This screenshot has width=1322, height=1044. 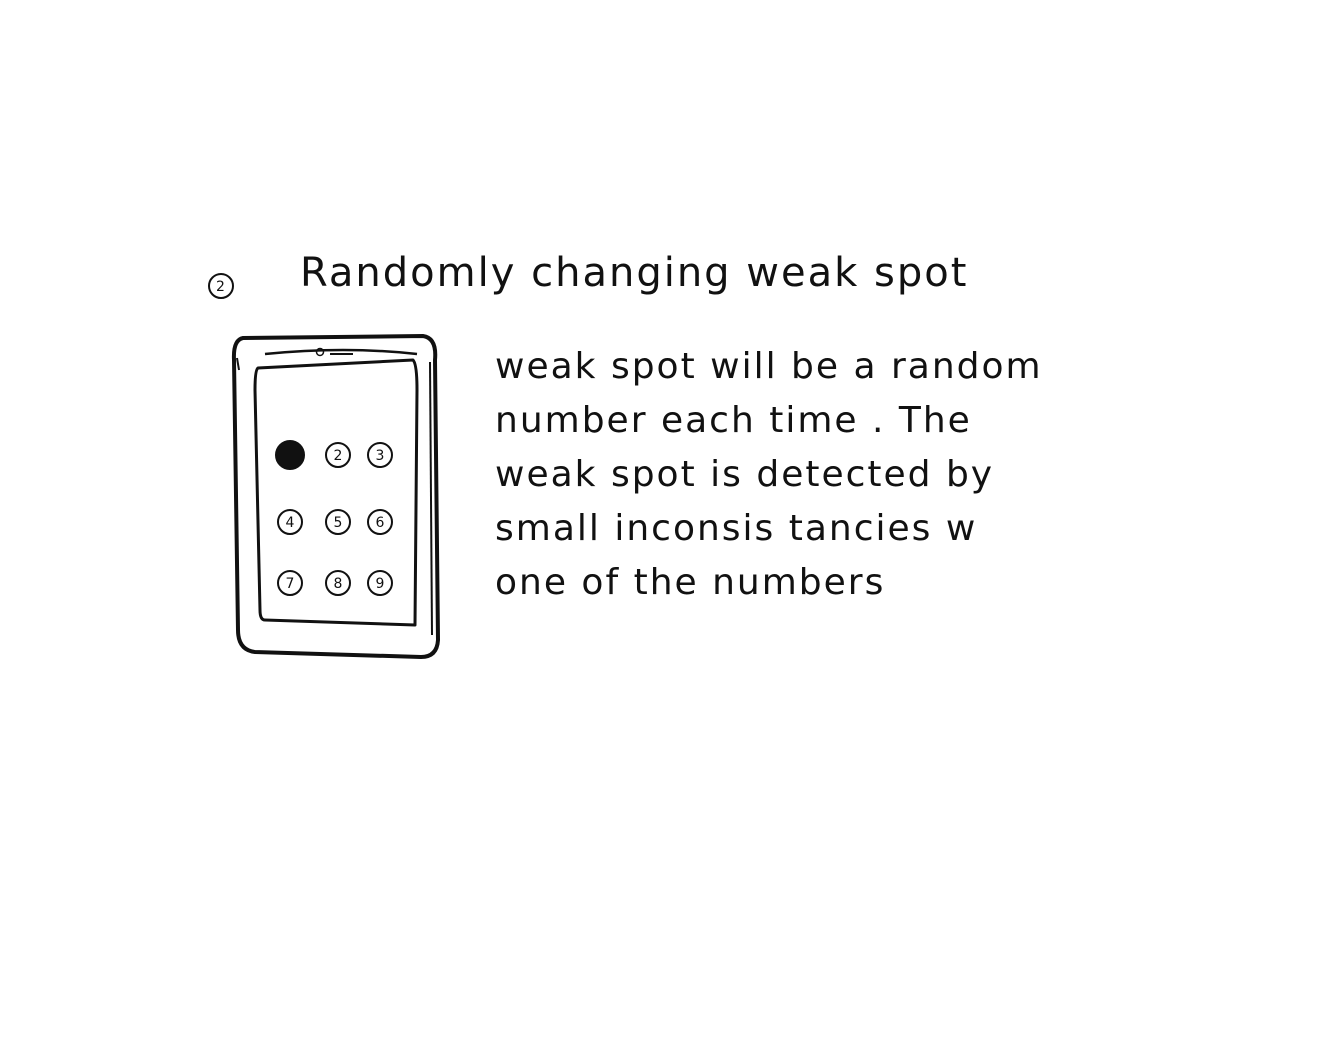 I want to click on description-line-1: weak spot will be a random, so click(x=769, y=366).